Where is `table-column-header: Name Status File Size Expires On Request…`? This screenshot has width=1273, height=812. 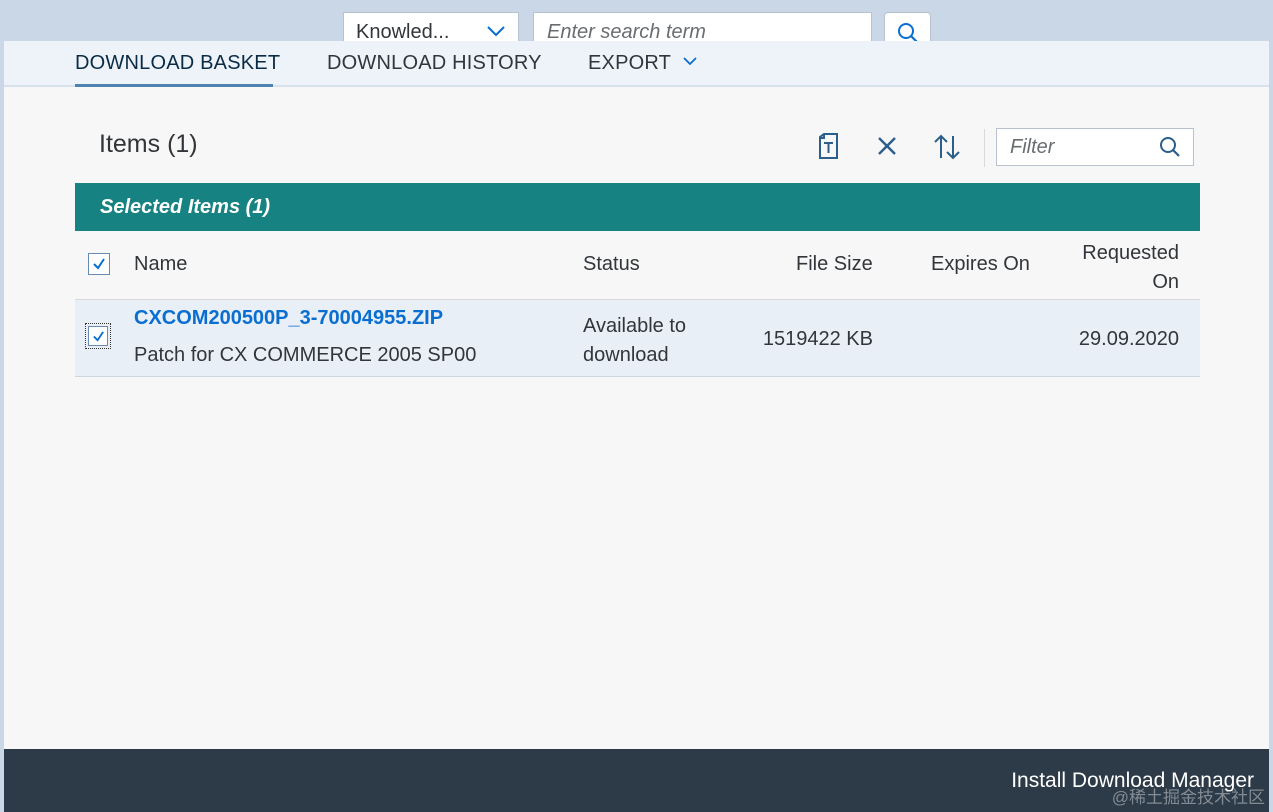
table-column-header: Name Status File Size Expires On Request… is located at coordinates (637, 265).